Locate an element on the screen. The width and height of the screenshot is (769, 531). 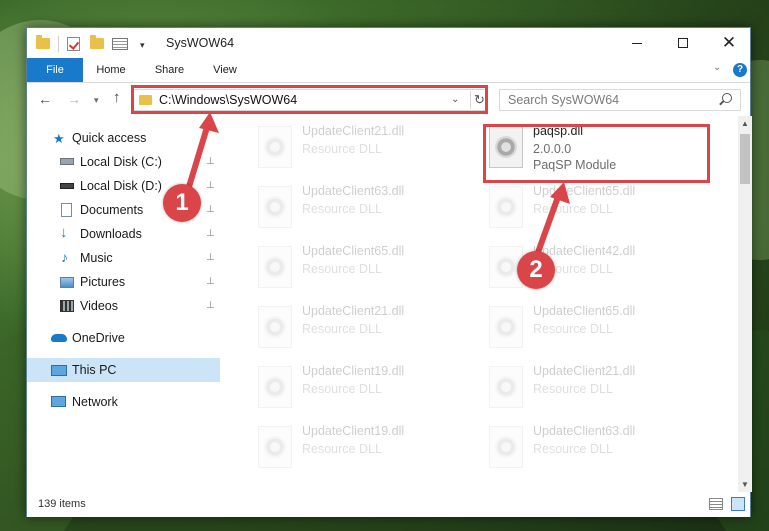
properties-check-icon is located at coordinates (73, 44).